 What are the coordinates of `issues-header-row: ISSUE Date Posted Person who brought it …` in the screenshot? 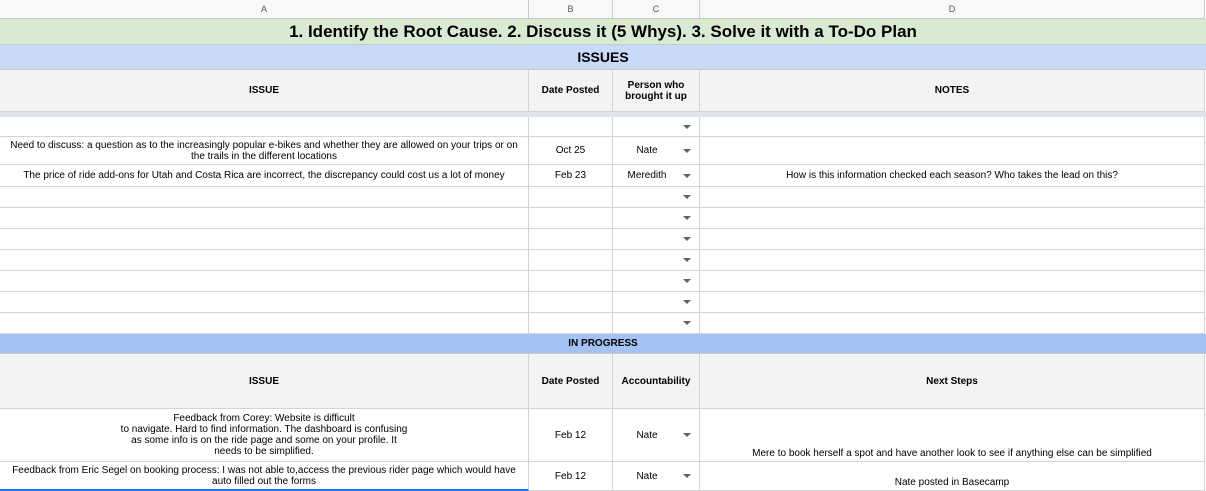 It's located at (603, 91).